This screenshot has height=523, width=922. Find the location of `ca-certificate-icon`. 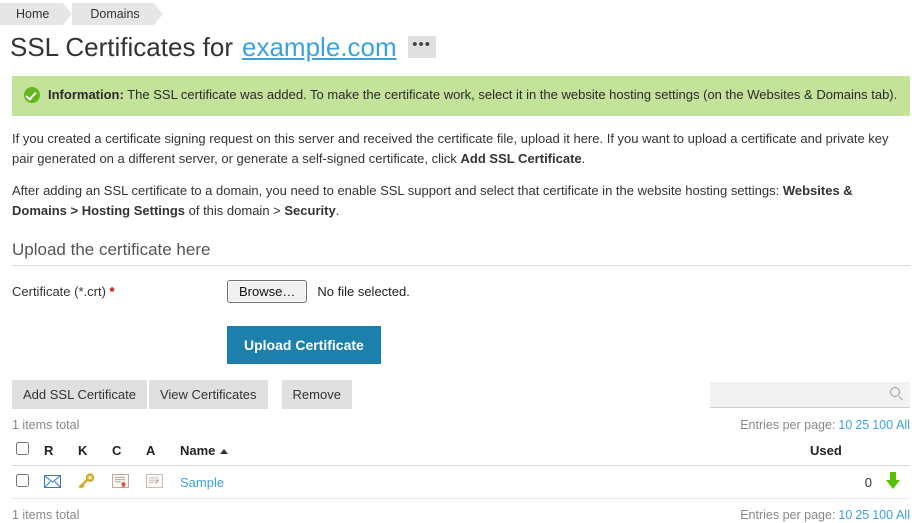

ca-certificate-icon is located at coordinates (154, 482).